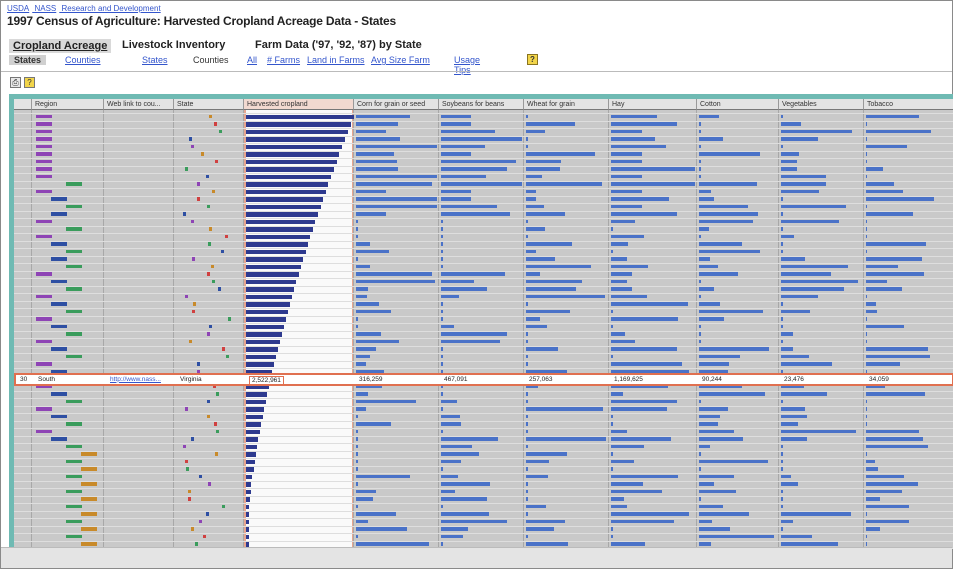 The width and height of the screenshot is (953, 569). I want to click on toolbar: ⎙ ?, so click(22, 82).